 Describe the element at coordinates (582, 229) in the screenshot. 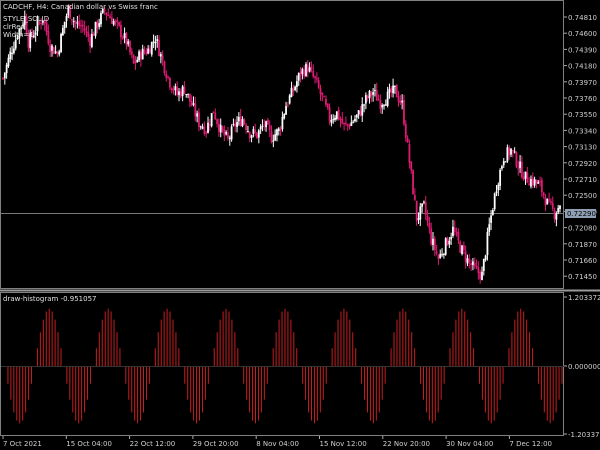

I see `price-tick-label: 0.72080` at that location.